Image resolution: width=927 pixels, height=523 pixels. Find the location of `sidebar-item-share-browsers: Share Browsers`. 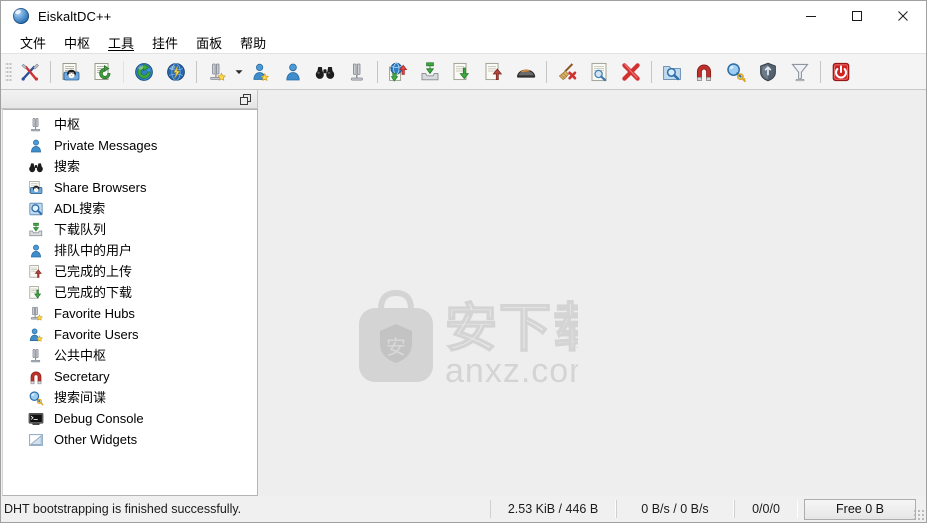

sidebar-item-share-browsers: Share Browsers is located at coordinates (130, 187).